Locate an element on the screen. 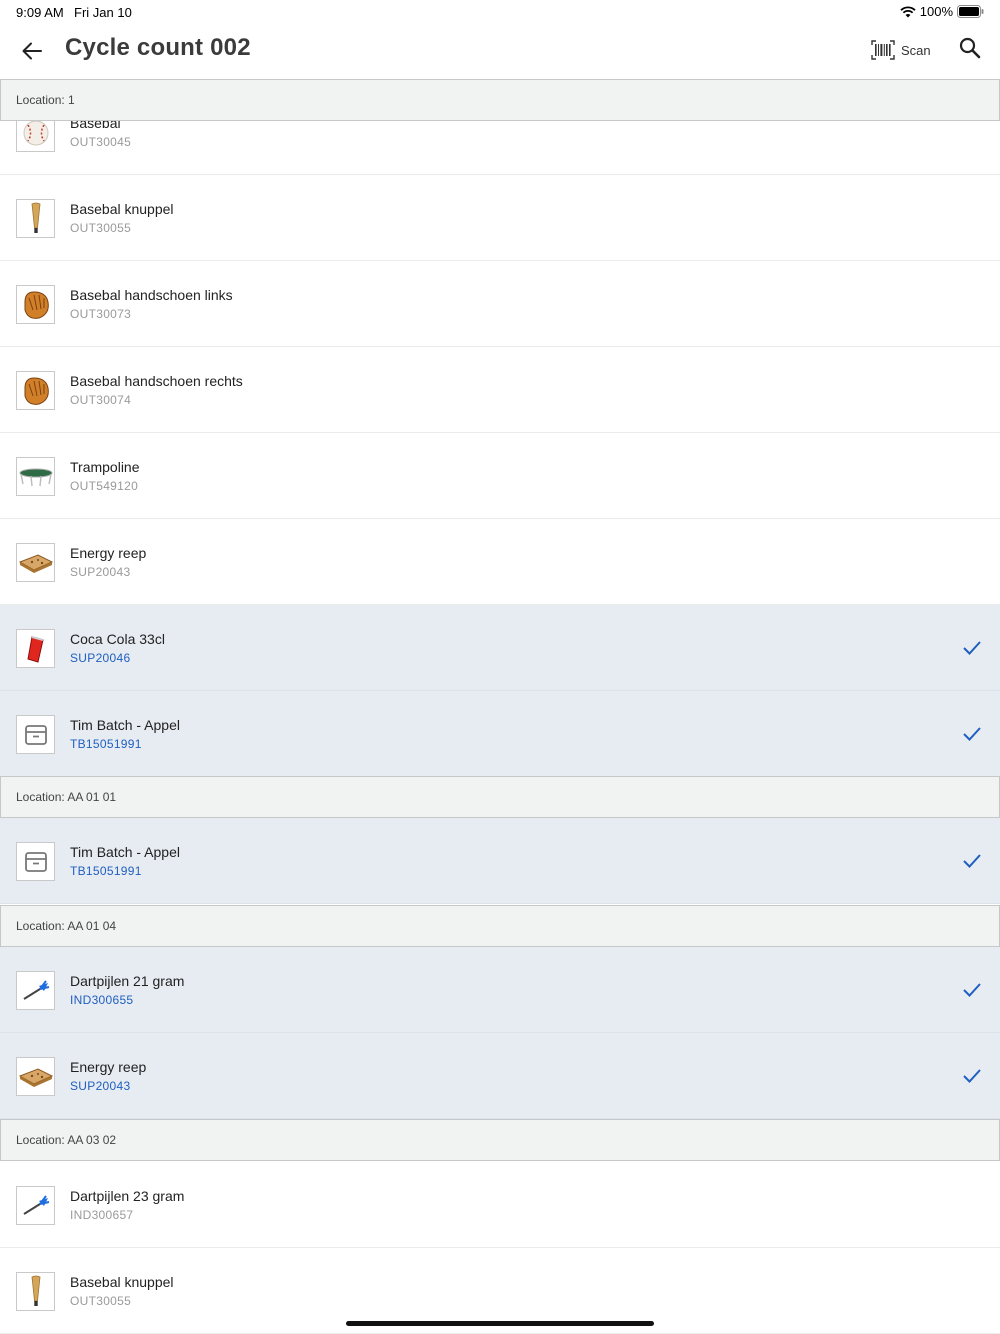 Image resolution: width=1000 pixels, height=1334 pixels. location-label: Location: AA 01 01 is located at coordinates (66, 797).